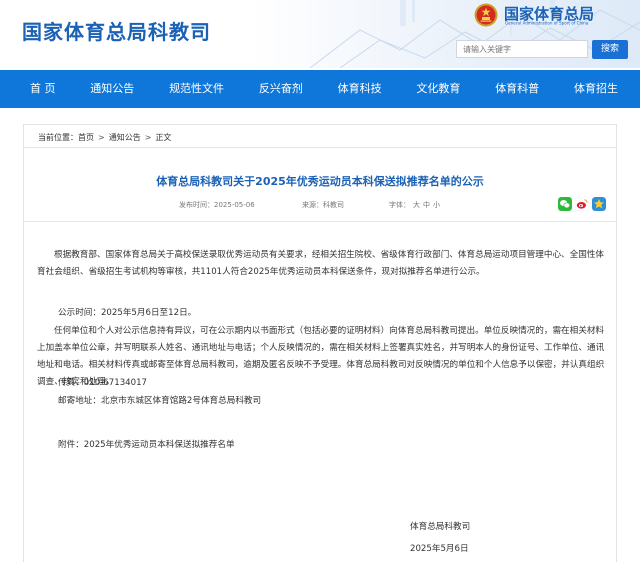 The image size is (640, 562). Describe the element at coordinates (160, 401) in the screenshot. I see `mailing-address: 邮寄地址：北京市东城区体育馆路2号体育总局科教司` at that location.